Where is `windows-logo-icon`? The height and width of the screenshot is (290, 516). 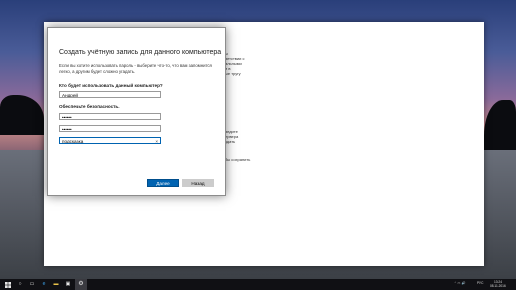
windows-logo-icon is located at coordinates (8, 284).